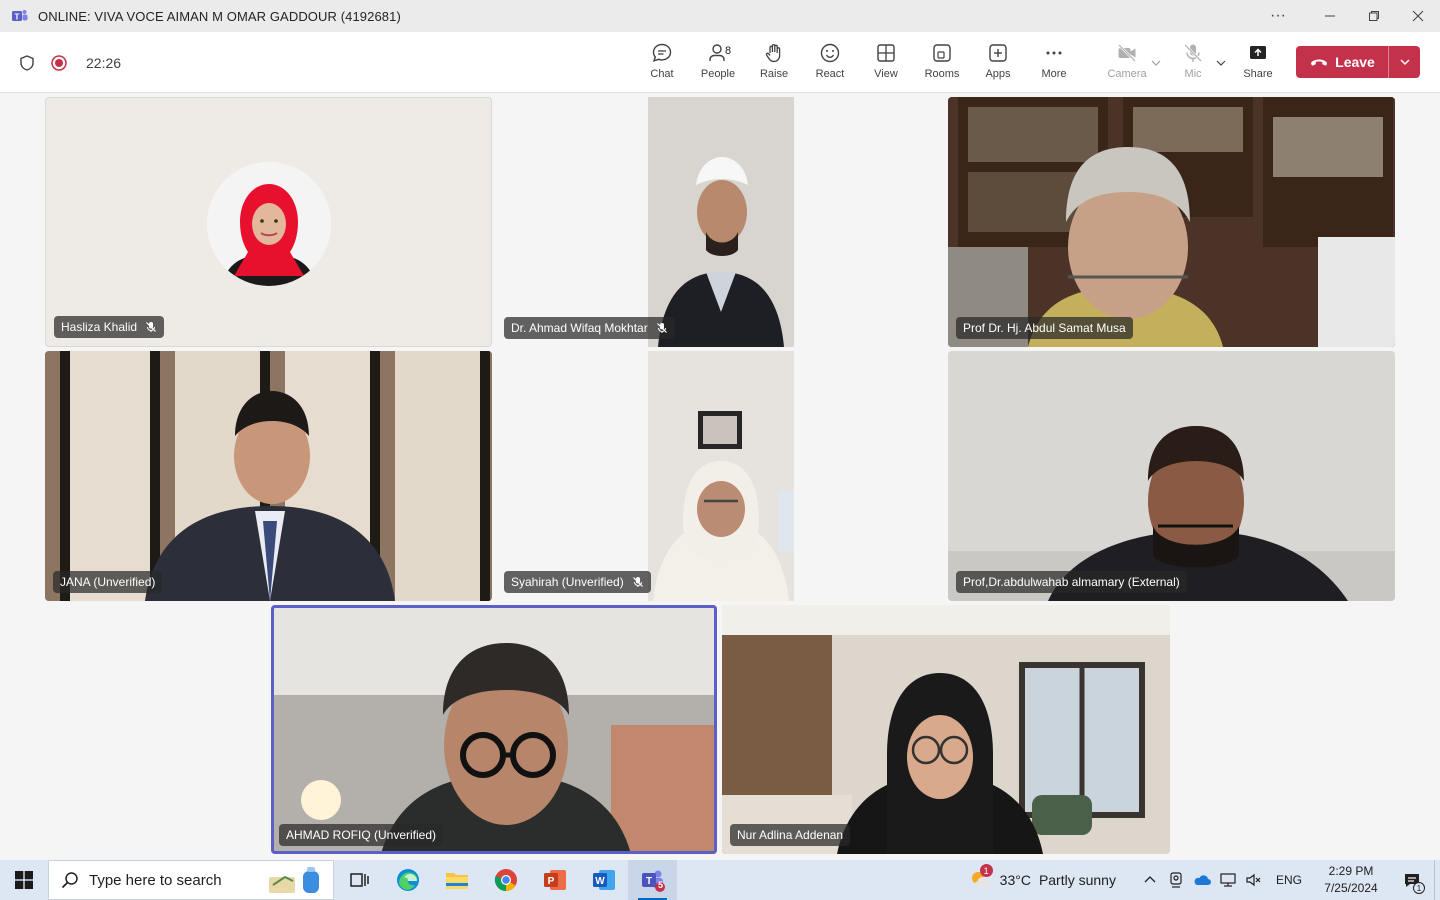 This screenshot has height=900, width=1440. I want to click on notification-count-badge: 1, so click(1419, 888).